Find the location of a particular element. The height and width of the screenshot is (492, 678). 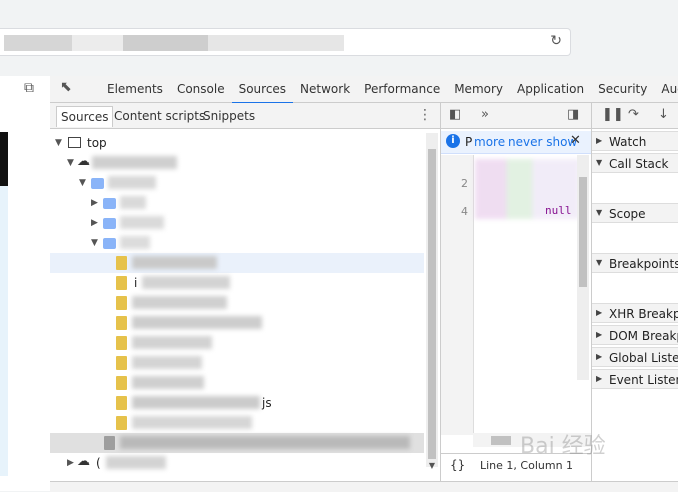

section-xhr-breakpoints: ▶ XHR Breakpo is located at coordinates (635, 313).